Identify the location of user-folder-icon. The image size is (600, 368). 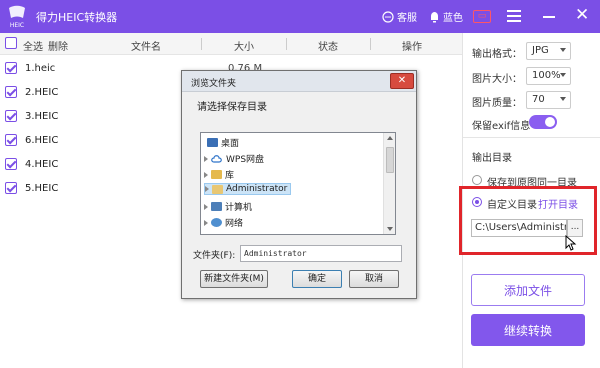
(217, 189).